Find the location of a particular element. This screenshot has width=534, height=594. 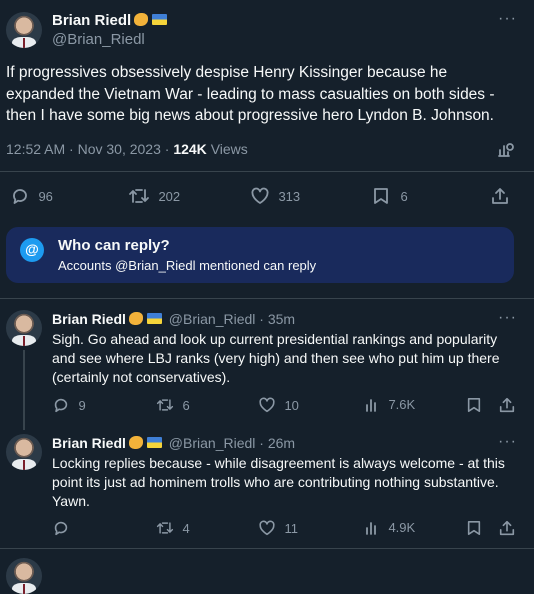

retweet-button: 6 is located at coordinates (173, 405).